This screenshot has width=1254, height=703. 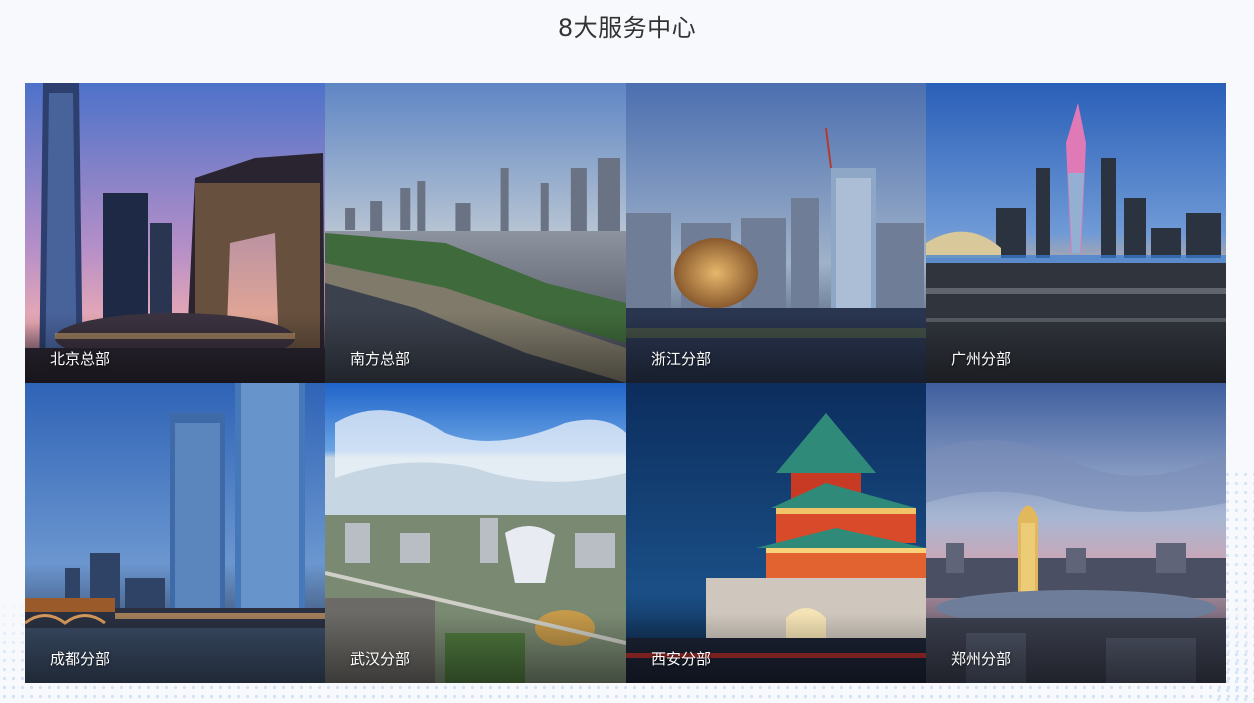 What do you see at coordinates (175, 233) in the screenshot?
I see `center-card-beijing: 北京总部` at bounding box center [175, 233].